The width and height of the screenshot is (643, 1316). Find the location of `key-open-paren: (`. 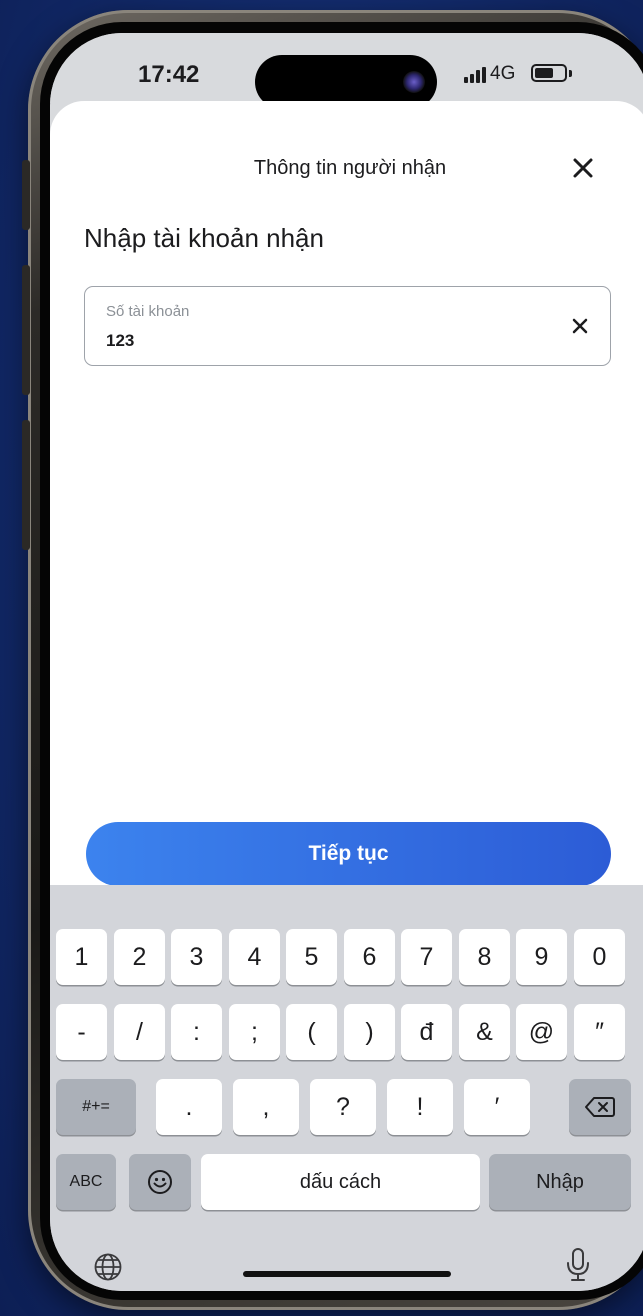

key-open-paren: ( is located at coordinates (311, 1032).